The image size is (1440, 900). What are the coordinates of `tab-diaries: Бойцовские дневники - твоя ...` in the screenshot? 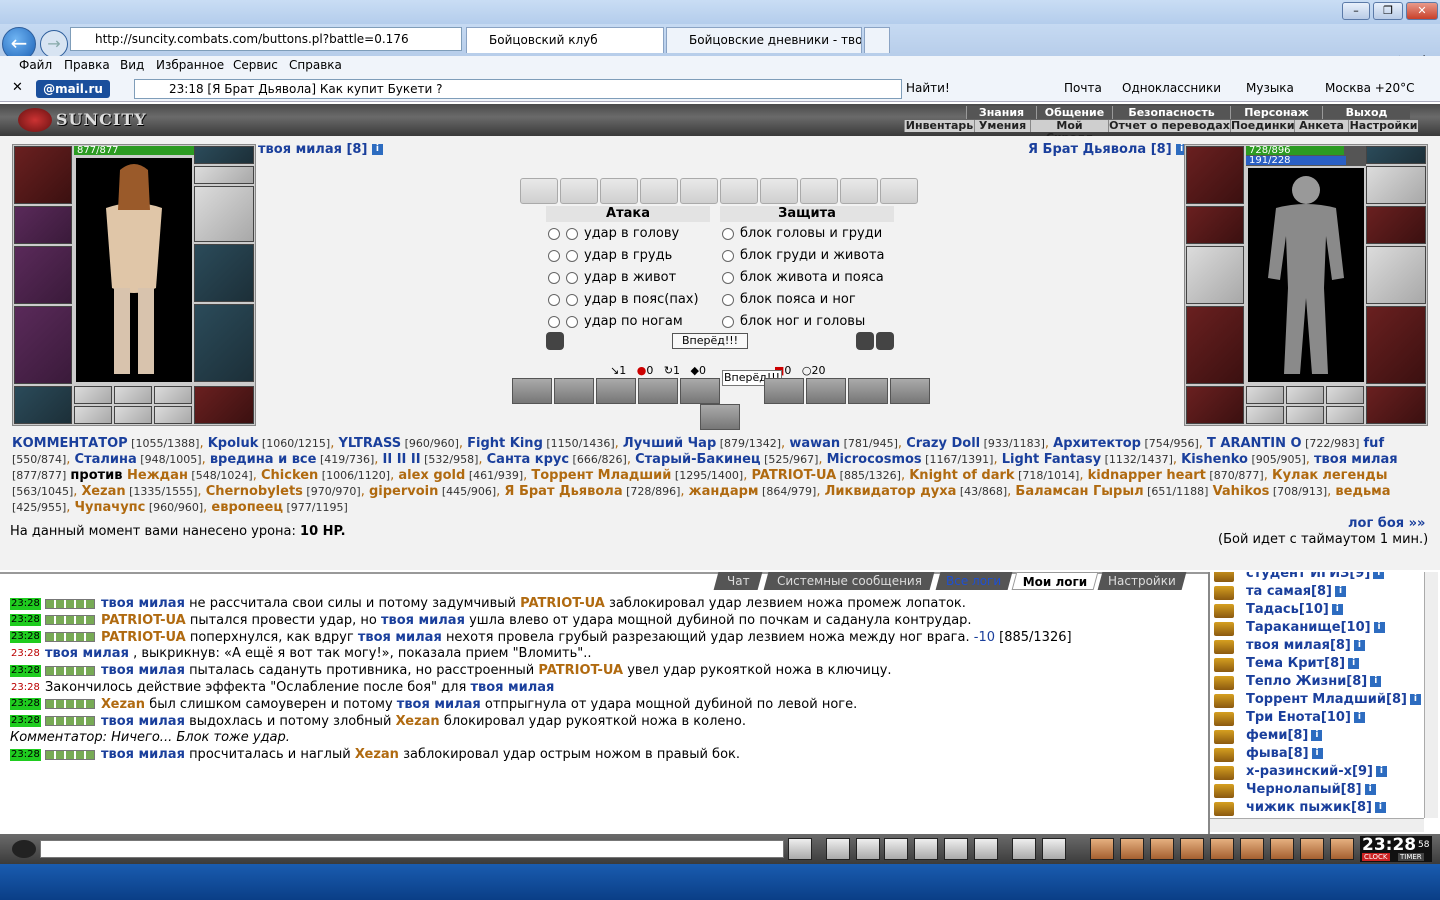 It's located at (764, 40).